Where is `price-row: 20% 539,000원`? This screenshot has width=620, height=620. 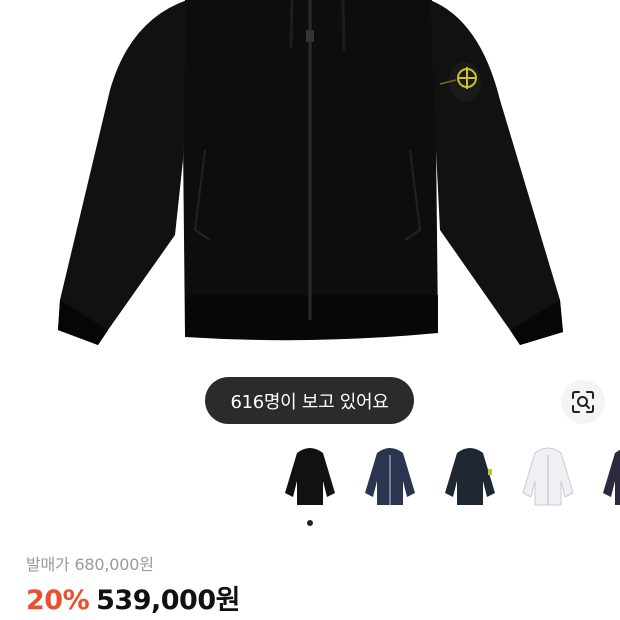
price-row: 20% 539,000원 is located at coordinates (133, 598).